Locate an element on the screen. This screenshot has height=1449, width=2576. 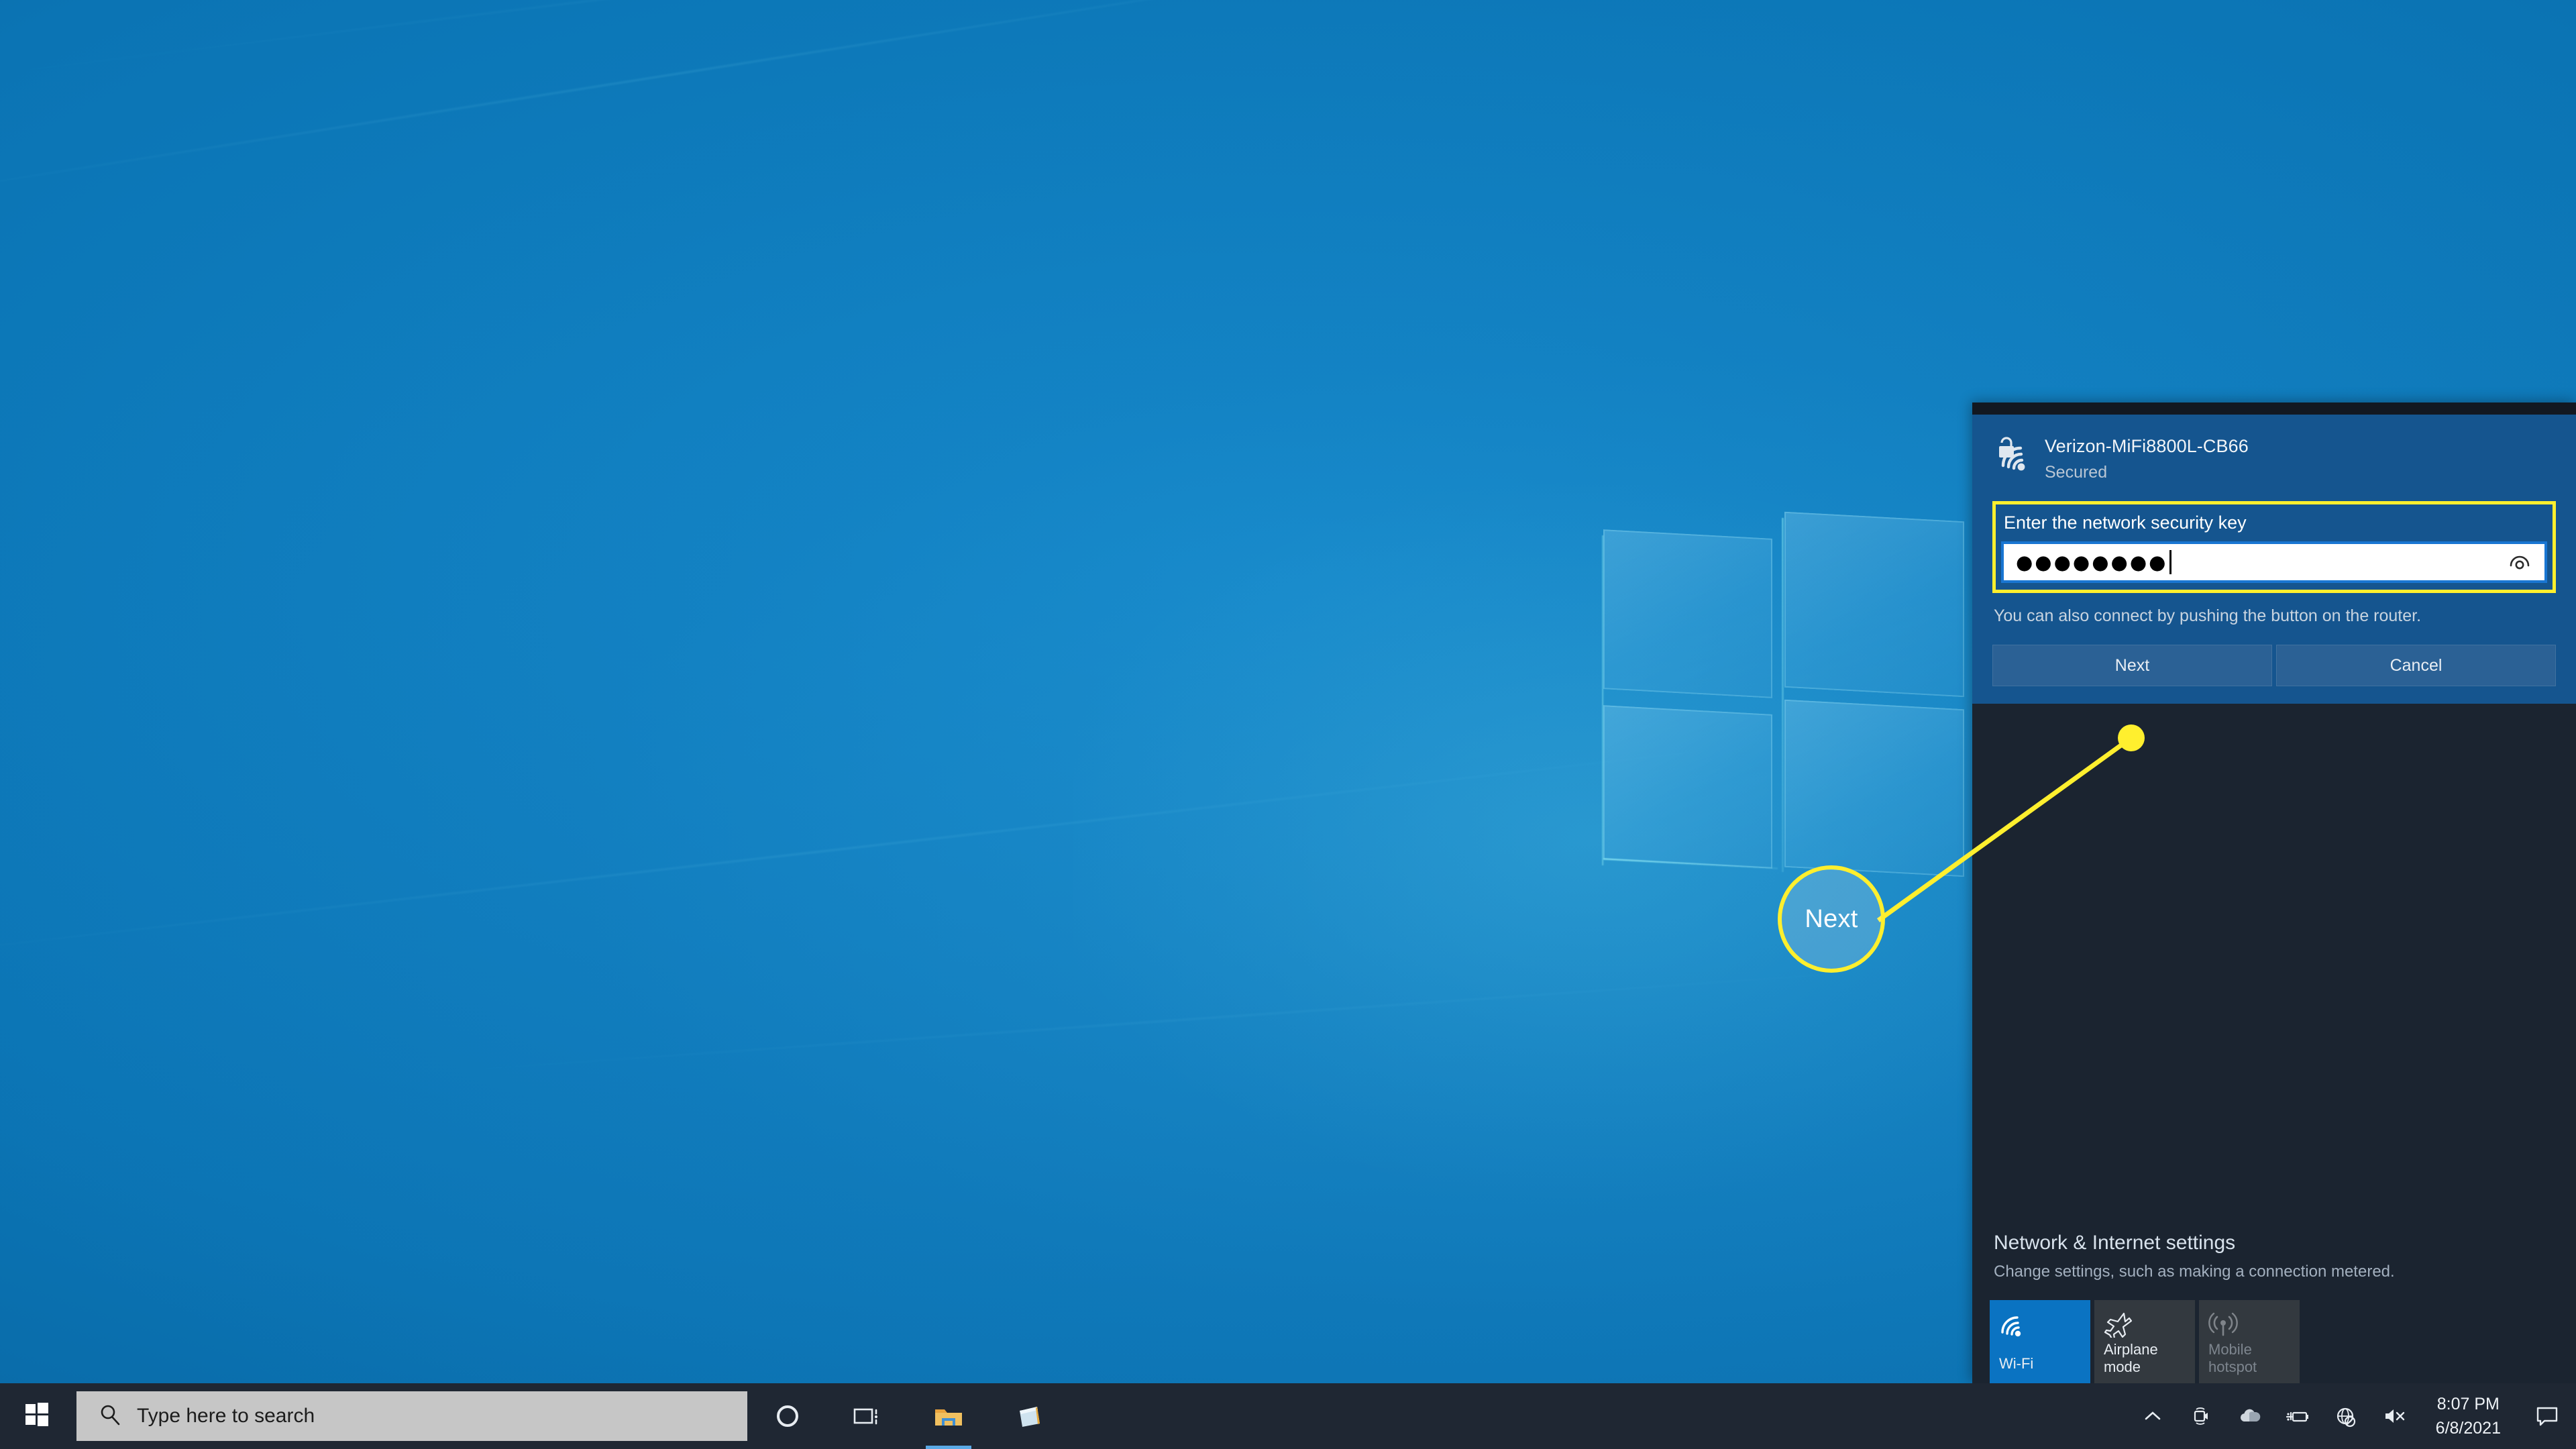
camera-icon is located at coordinates (2201, 1416).